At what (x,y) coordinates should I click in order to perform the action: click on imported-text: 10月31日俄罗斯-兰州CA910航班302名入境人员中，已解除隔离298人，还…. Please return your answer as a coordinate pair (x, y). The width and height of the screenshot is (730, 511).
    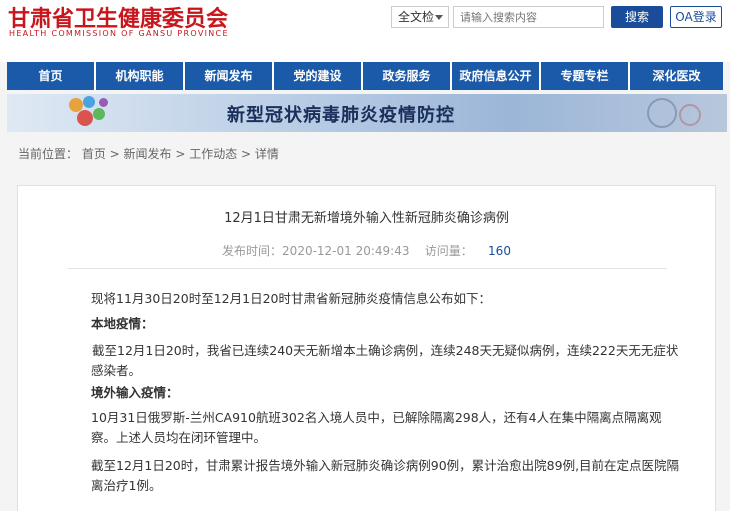
    Looking at the image, I should click on (376, 427).